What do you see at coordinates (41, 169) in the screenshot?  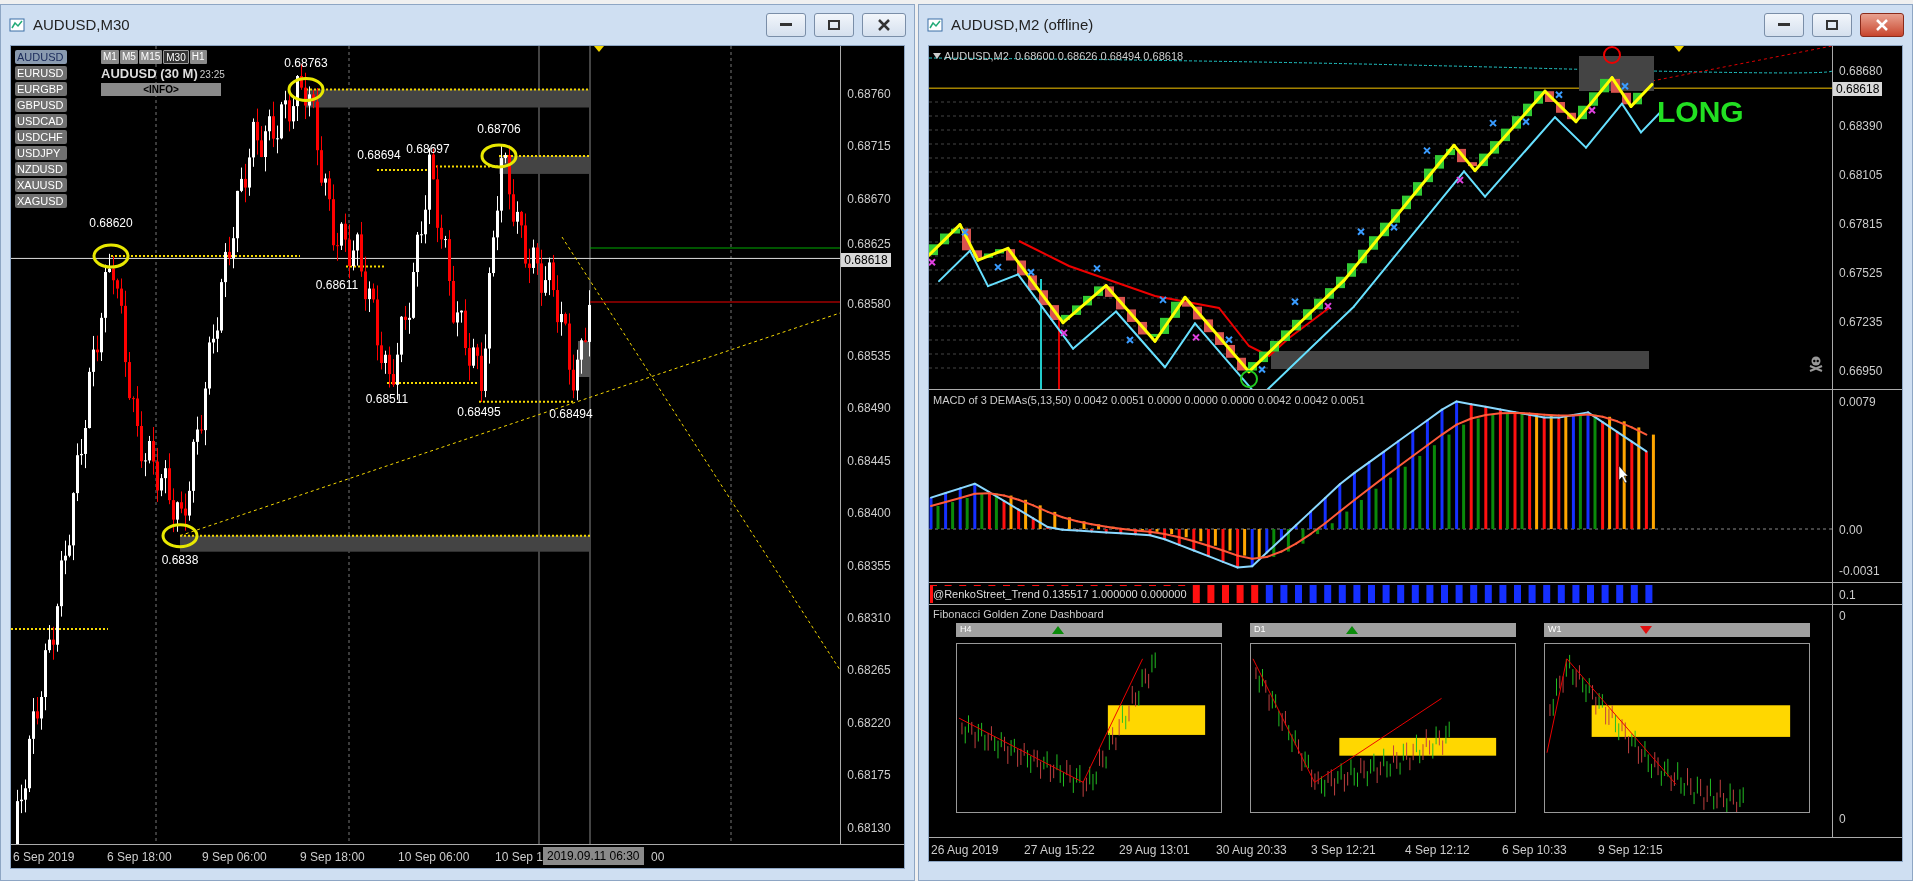 I see `symbol-button: NZDUSD` at bounding box center [41, 169].